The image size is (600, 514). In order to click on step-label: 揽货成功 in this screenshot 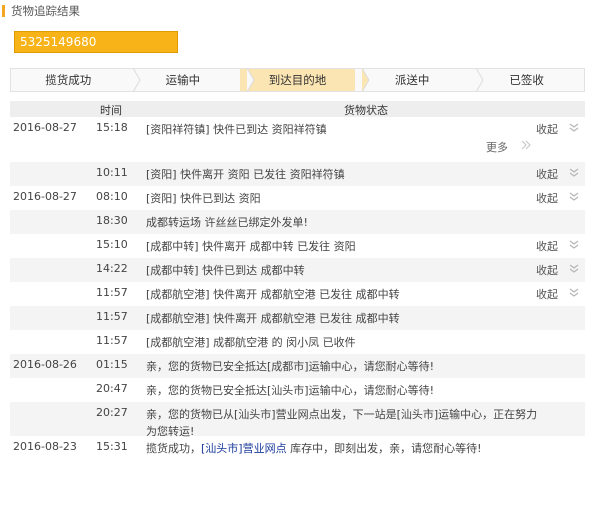, I will do `click(68, 80)`.